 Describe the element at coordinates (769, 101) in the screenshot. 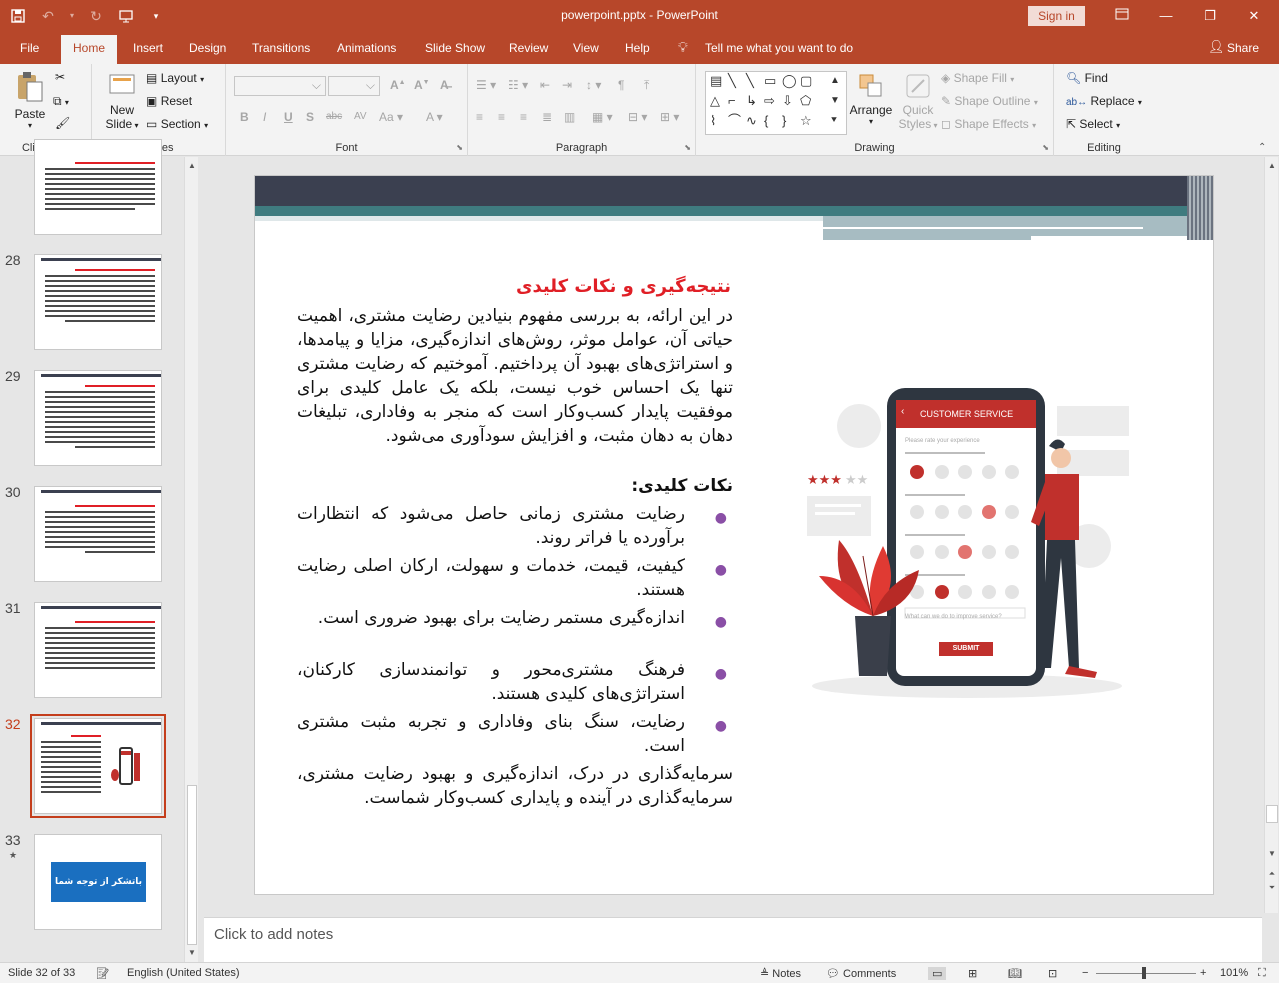

I see `right-arrow-shape-icon: ⇨` at that location.